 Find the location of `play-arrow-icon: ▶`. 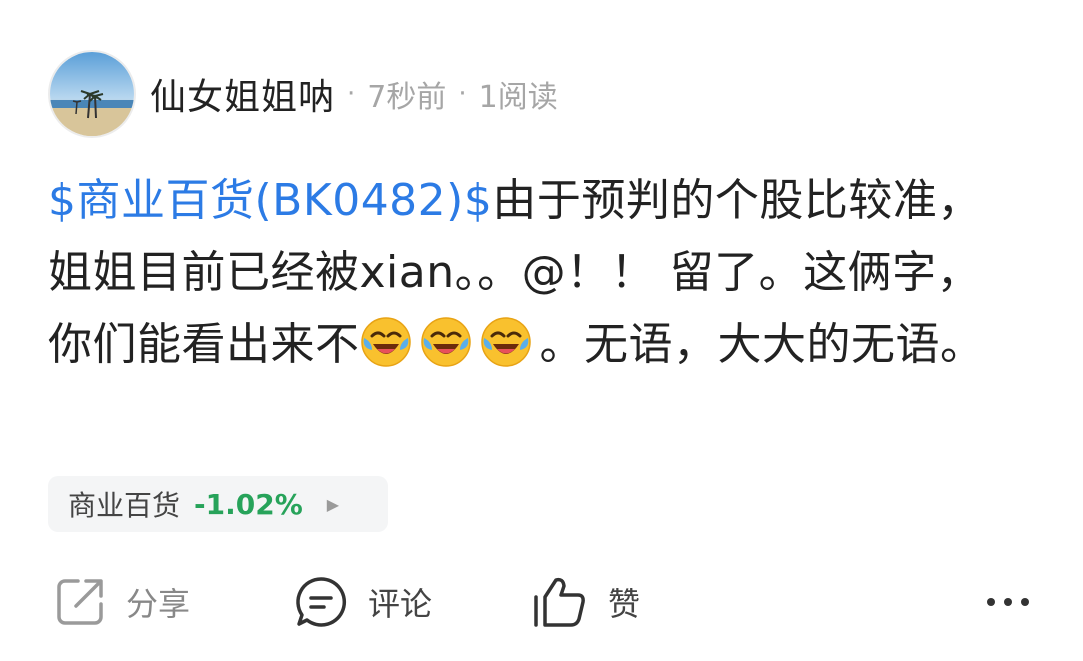

play-arrow-icon: ▶ is located at coordinates (333, 504).